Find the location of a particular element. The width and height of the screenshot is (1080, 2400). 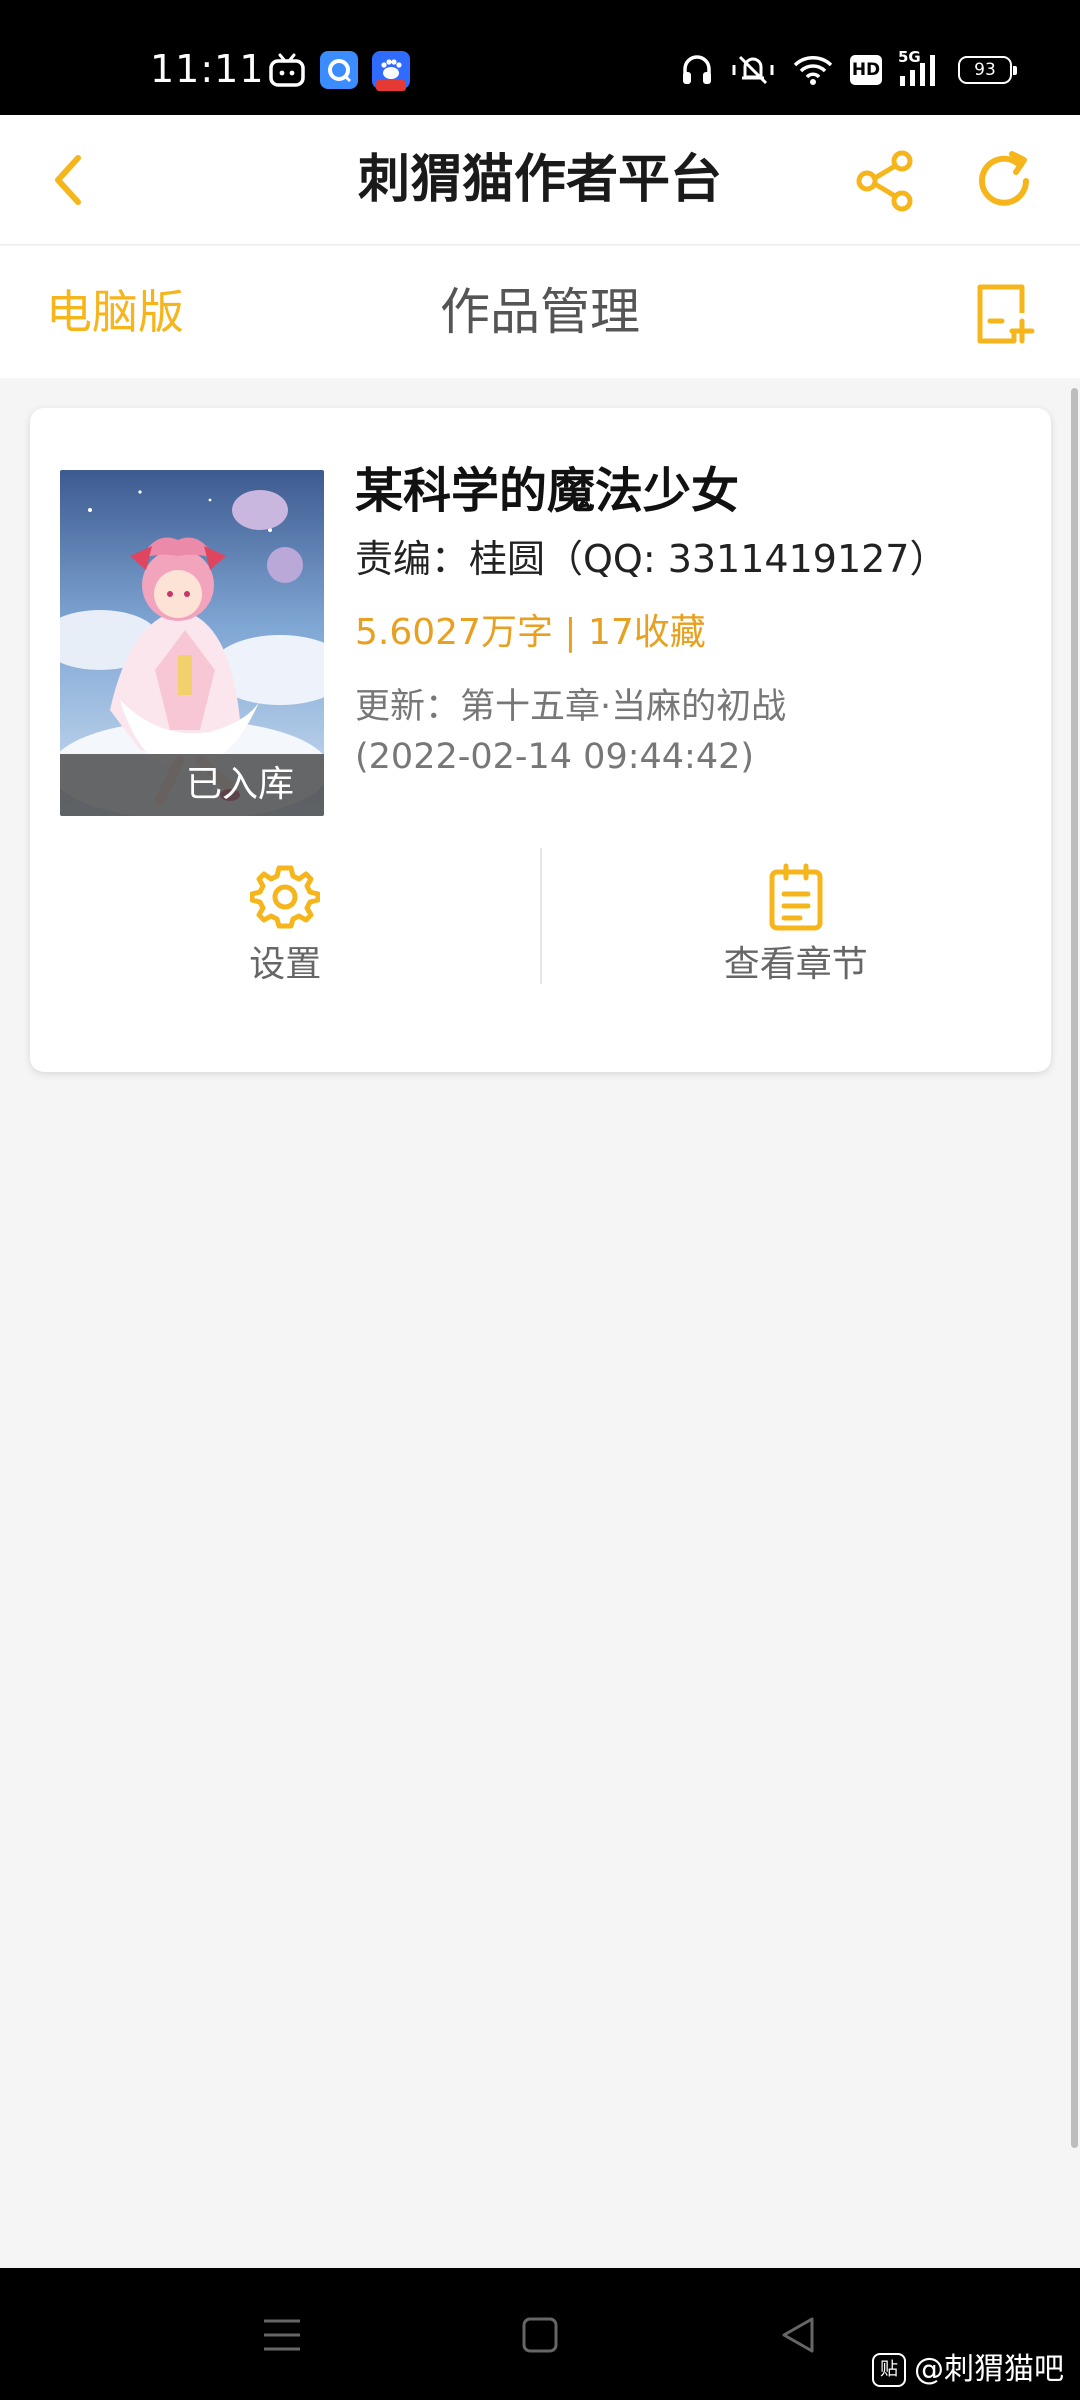

scrollbar is located at coordinates (1074, 1268).